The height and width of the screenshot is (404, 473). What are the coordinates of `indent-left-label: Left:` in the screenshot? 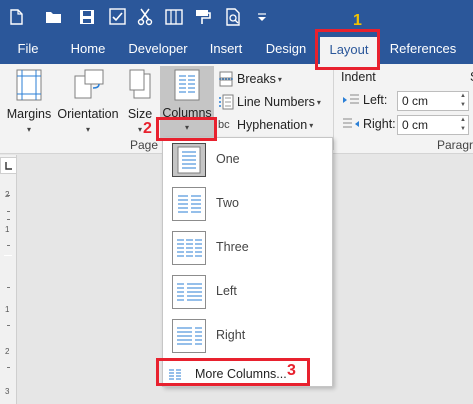 It's located at (375, 100).